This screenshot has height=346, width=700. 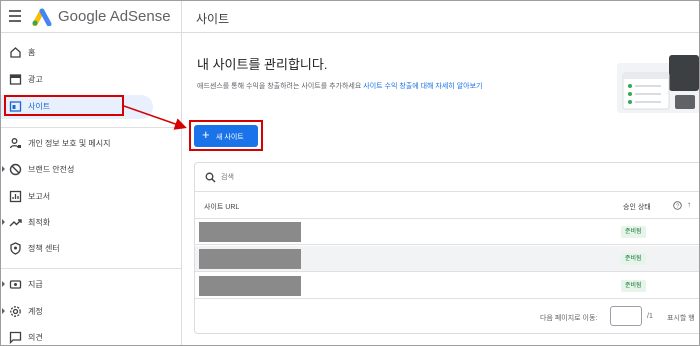 I want to click on annotation-highlight-sidebar-sites, so click(x=64, y=105).